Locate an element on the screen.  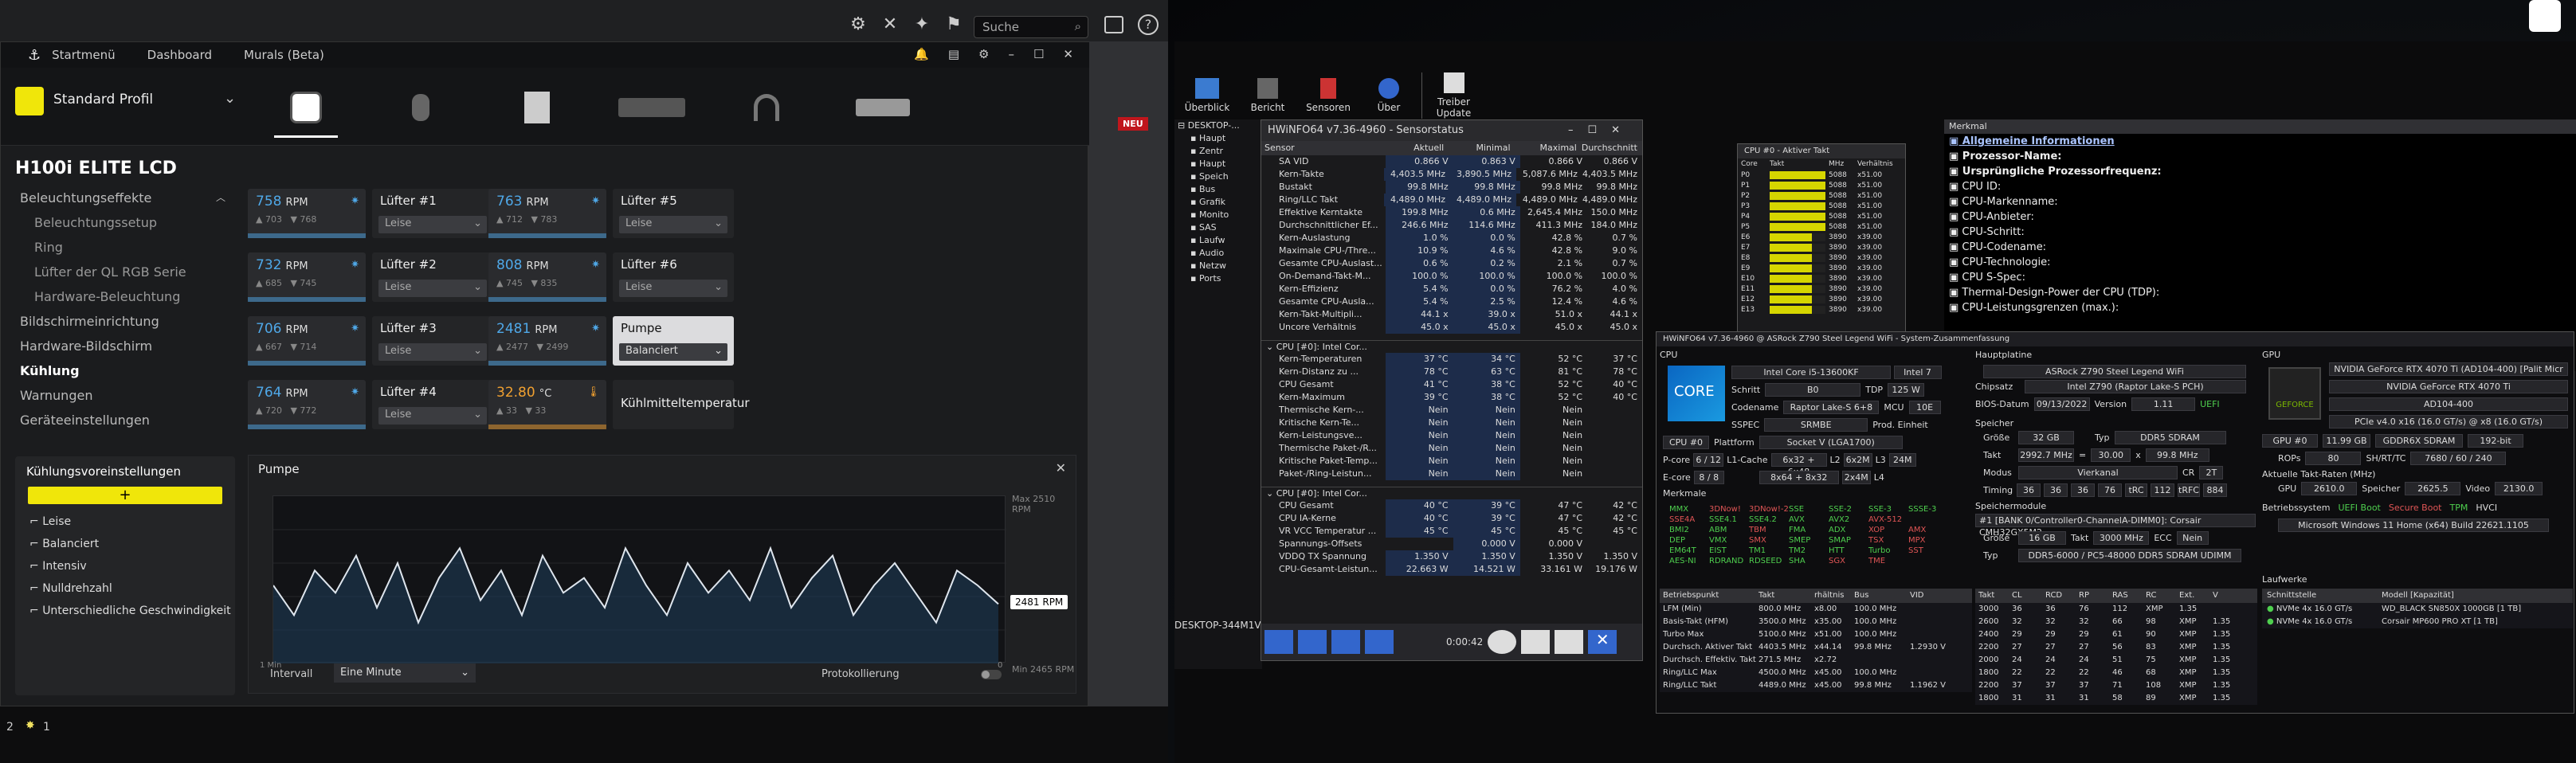
sensor-row: CPU IA-Kerne 40 °C 39 °C 47 °C 42 °C is located at coordinates (1451, 518).